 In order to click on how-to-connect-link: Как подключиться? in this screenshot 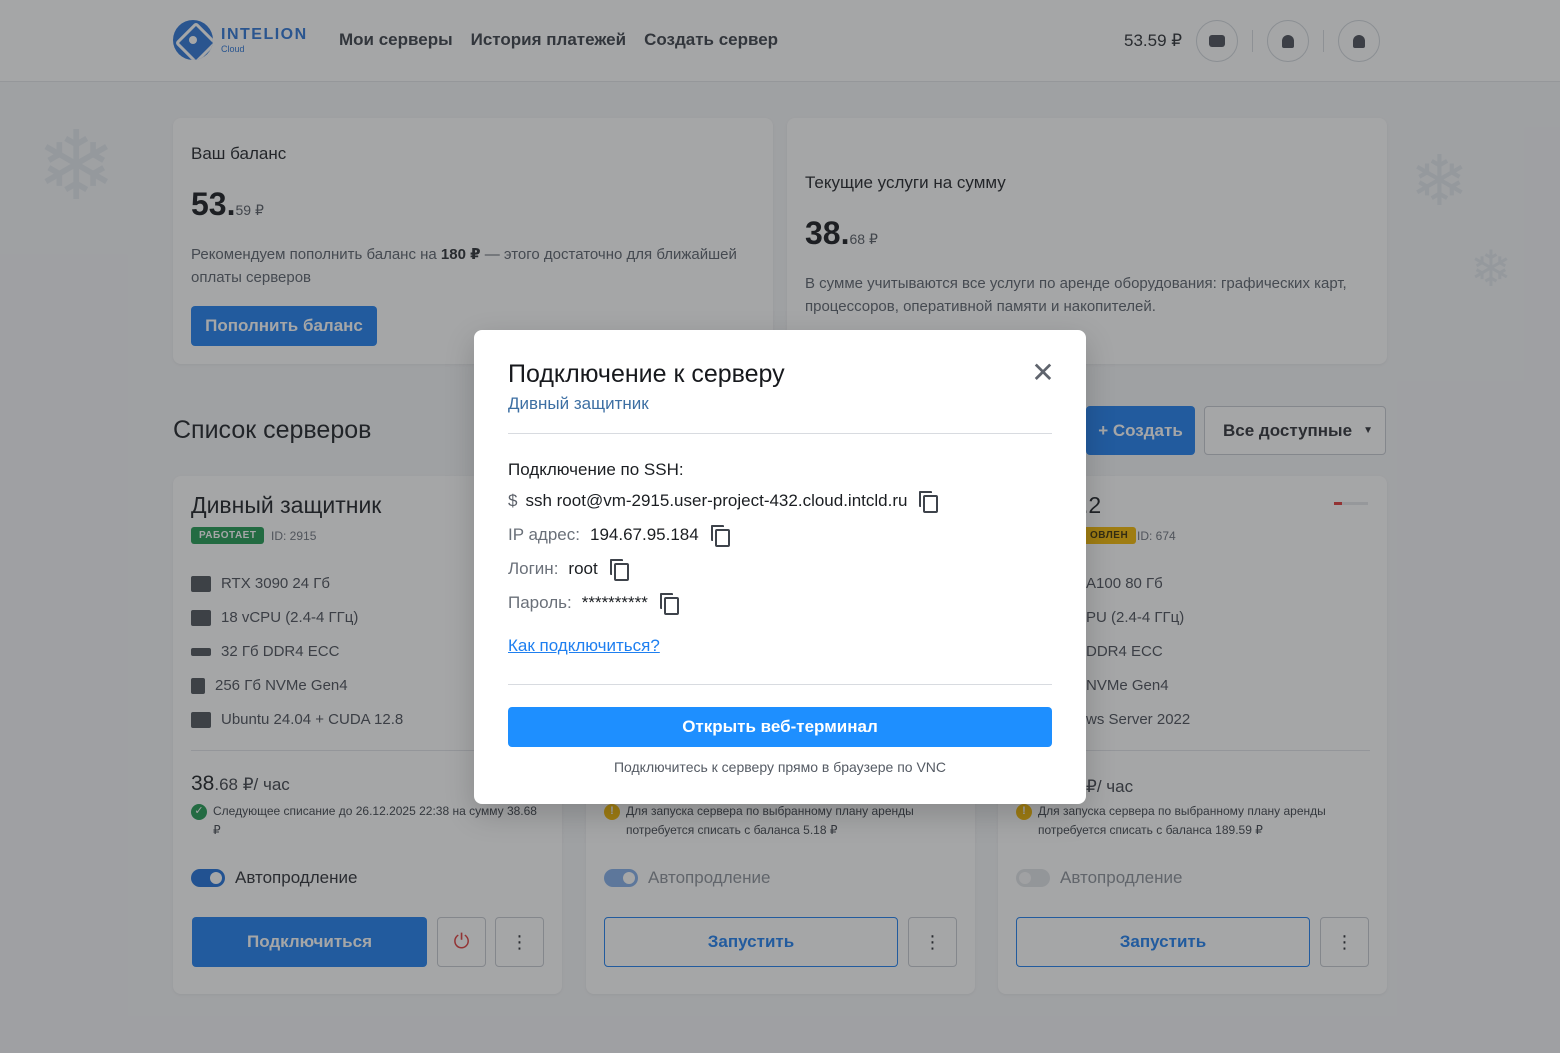, I will do `click(584, 646)`.